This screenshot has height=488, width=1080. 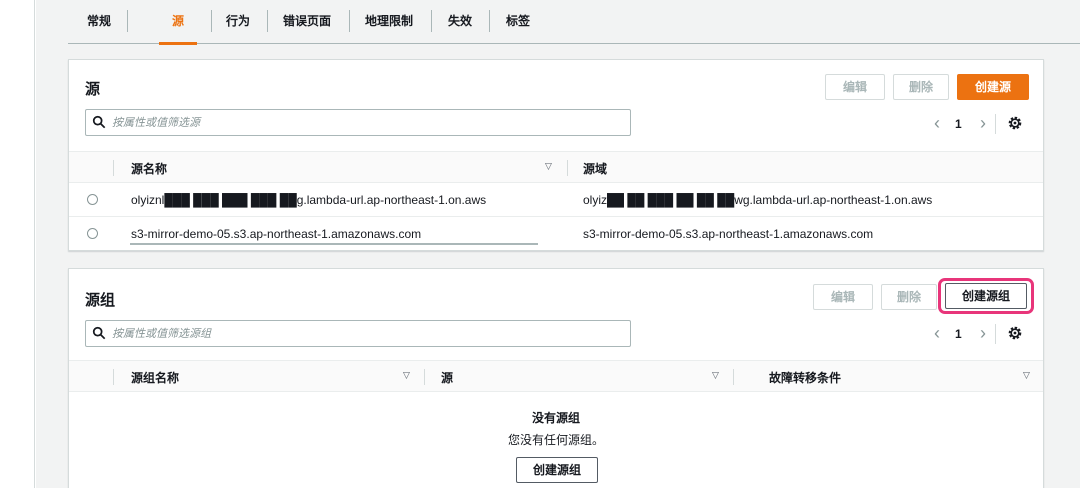 What do you see at coordinates (574, 22) in the screenshot?
I see `tab-bar: 常规 源 行为 错误页面 地理限制 失效 标签` at bounding box center [574, 22].